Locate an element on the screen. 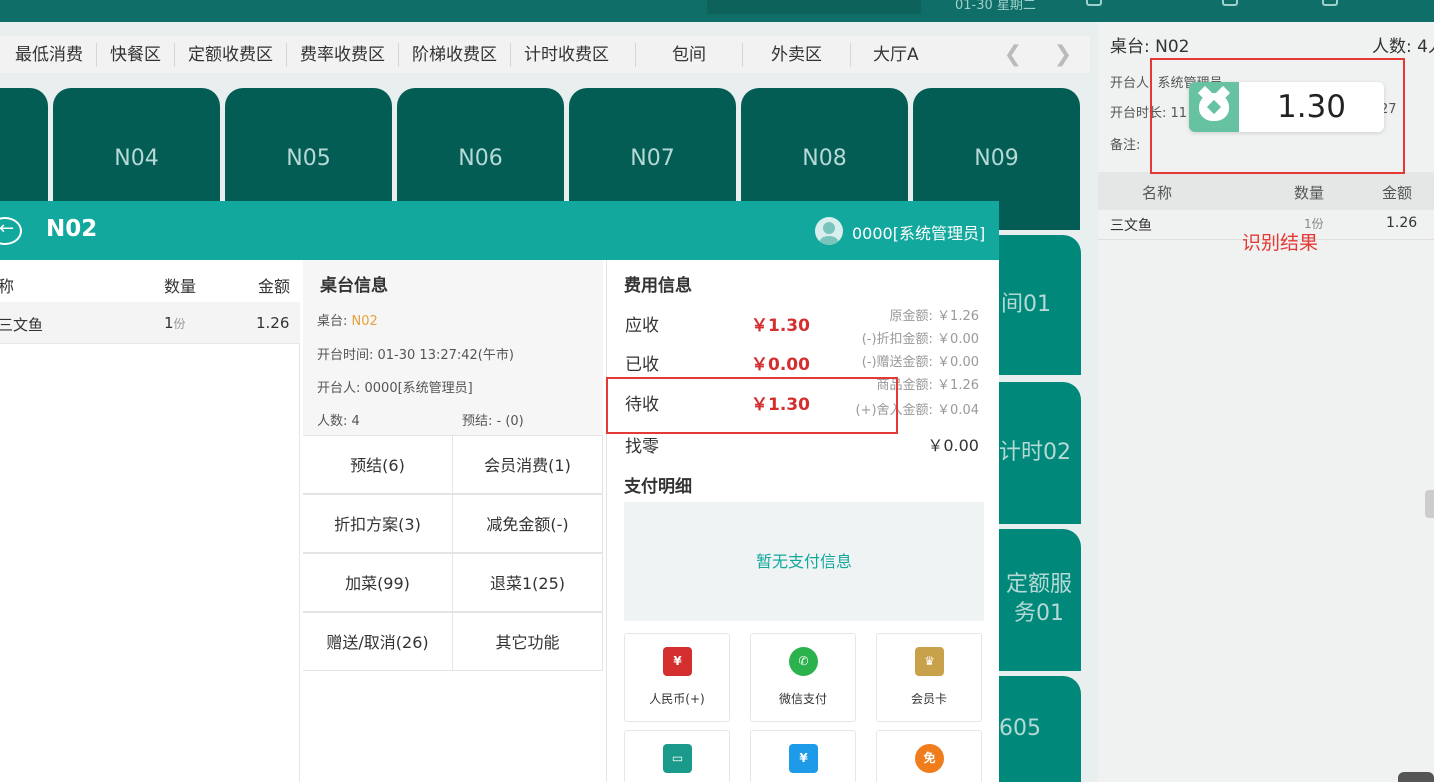 Image resolution: width=1434 pixels, height=782 pixels. free-icon: 免 is located at coordinates (929, 758).